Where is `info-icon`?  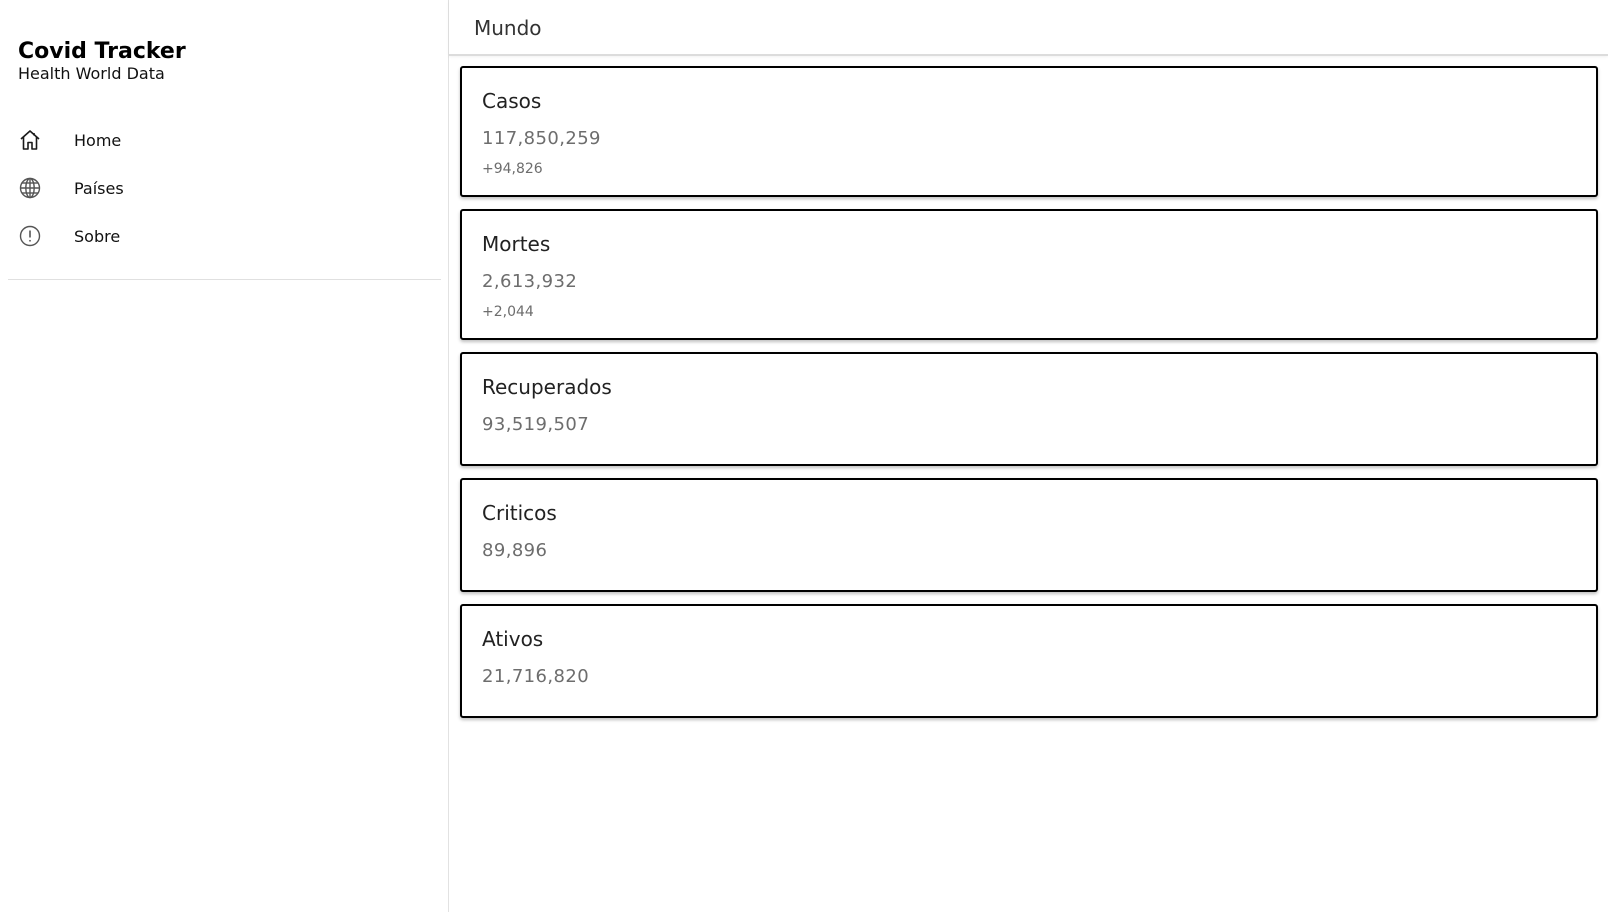
info-icon is located at coordinates (30, 236).